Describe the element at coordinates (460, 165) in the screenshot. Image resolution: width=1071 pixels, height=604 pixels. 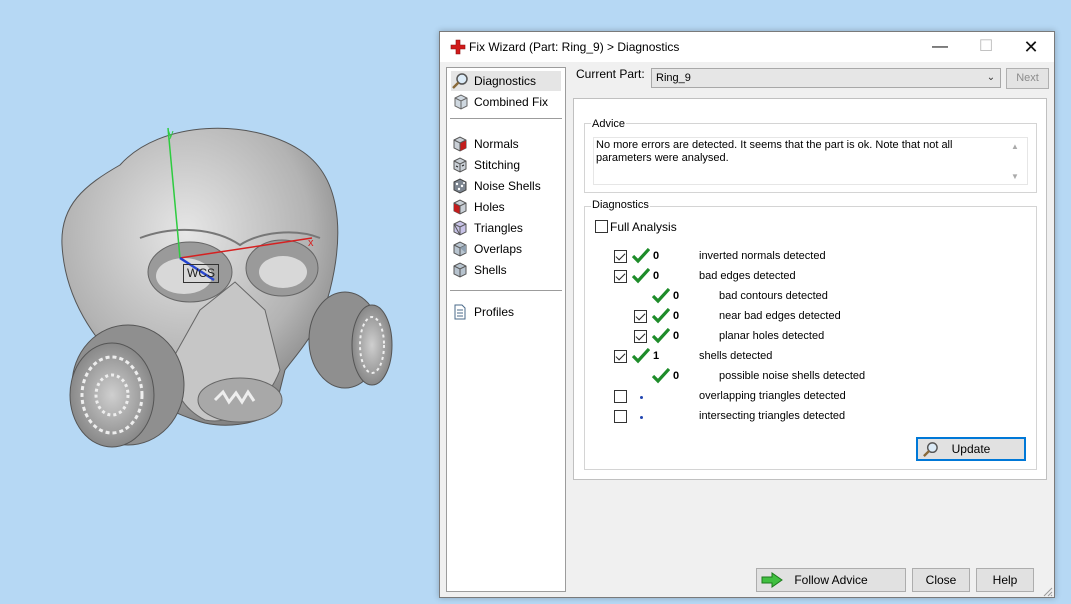
I see `stitching-cube-icon` at that location.